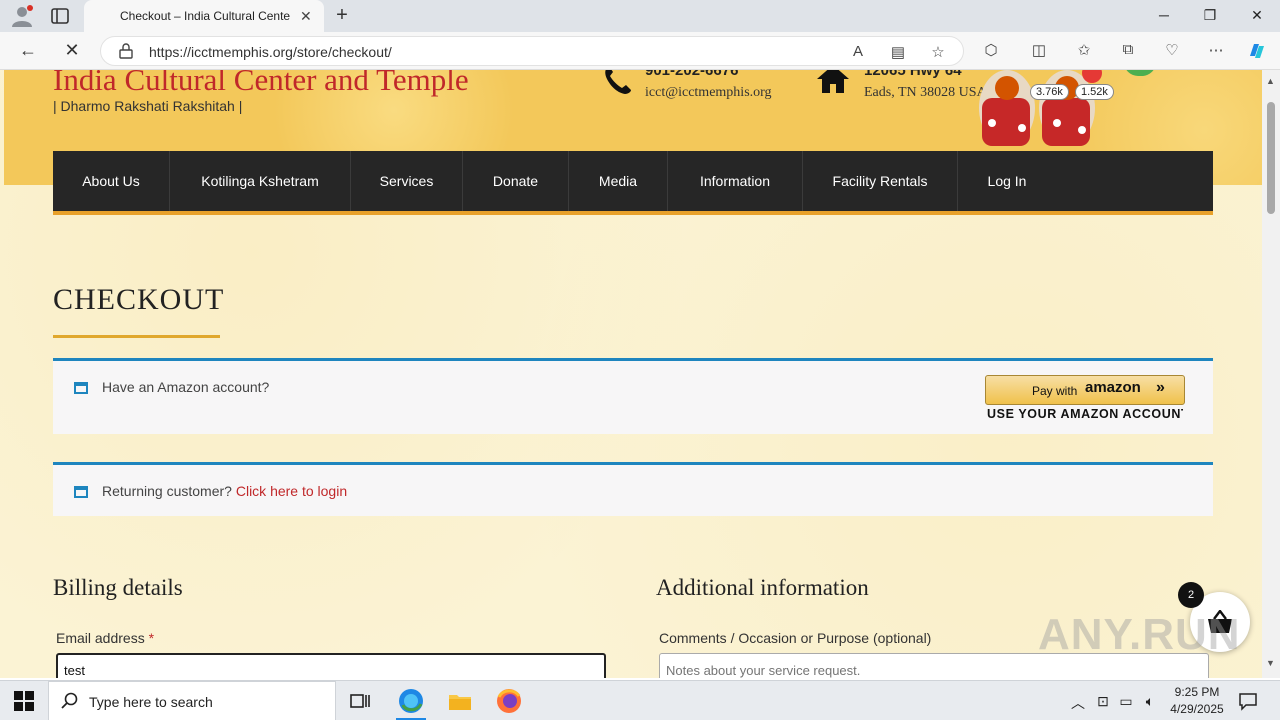  Describe the element at coordinates (1040, 108) in the screenshot. I see `deity-image` at that location.